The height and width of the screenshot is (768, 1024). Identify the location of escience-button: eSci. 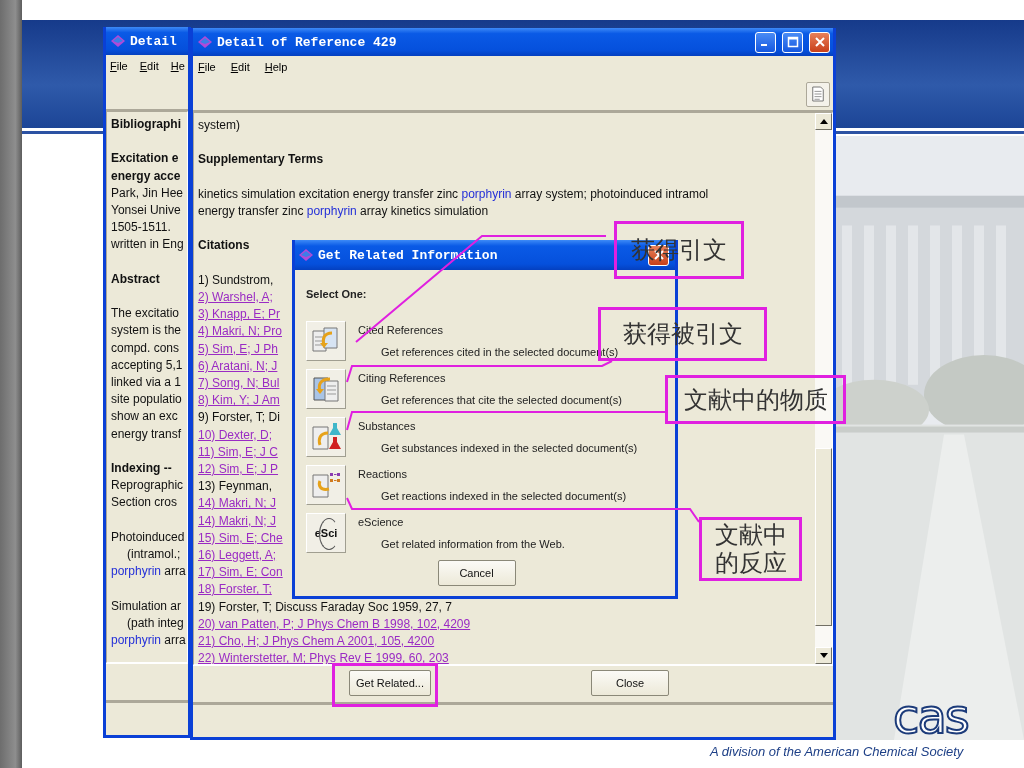
(326, 533).